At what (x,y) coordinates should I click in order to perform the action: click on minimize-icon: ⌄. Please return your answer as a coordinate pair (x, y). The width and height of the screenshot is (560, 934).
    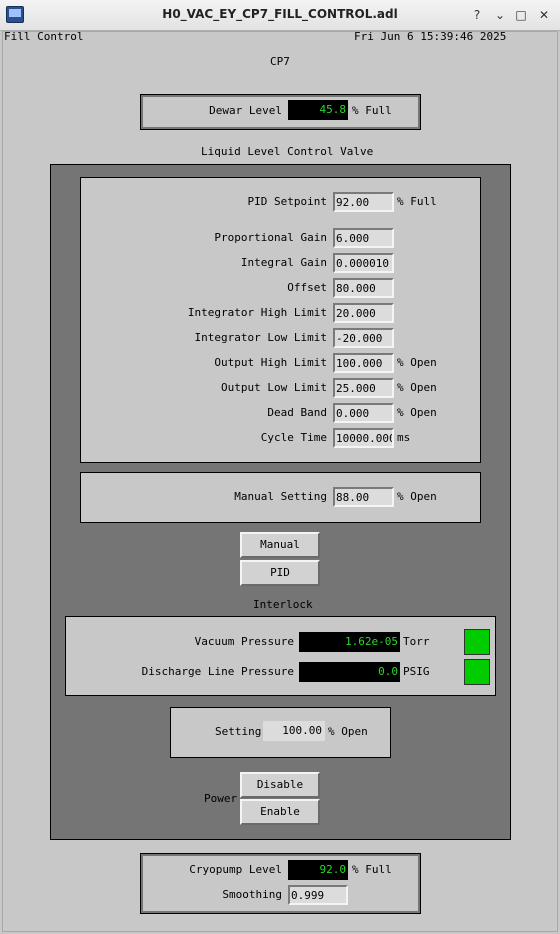
    Looking at the image, I should click on (500, 15).